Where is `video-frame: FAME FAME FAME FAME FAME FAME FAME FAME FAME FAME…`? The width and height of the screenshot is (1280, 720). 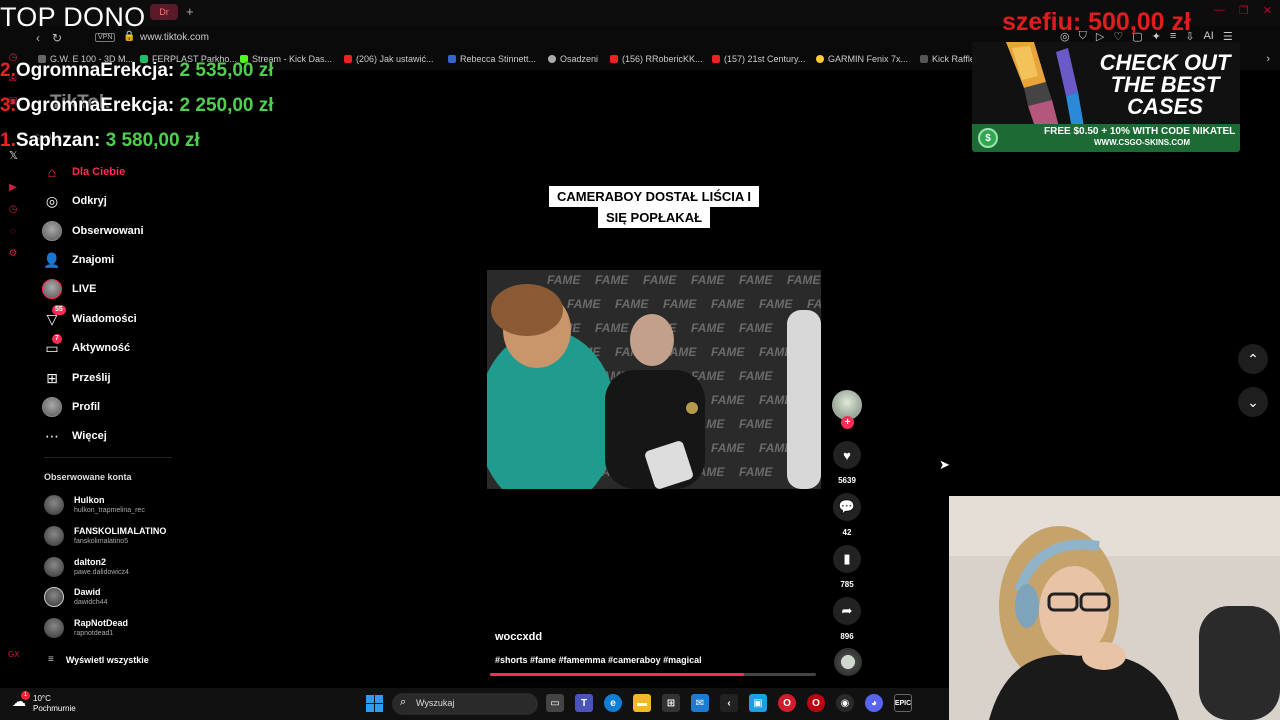
video-frame: FAME FAME FAME FAME FAME FAME FAME FAME FAME FAME… is located at coordinates (654, 379).